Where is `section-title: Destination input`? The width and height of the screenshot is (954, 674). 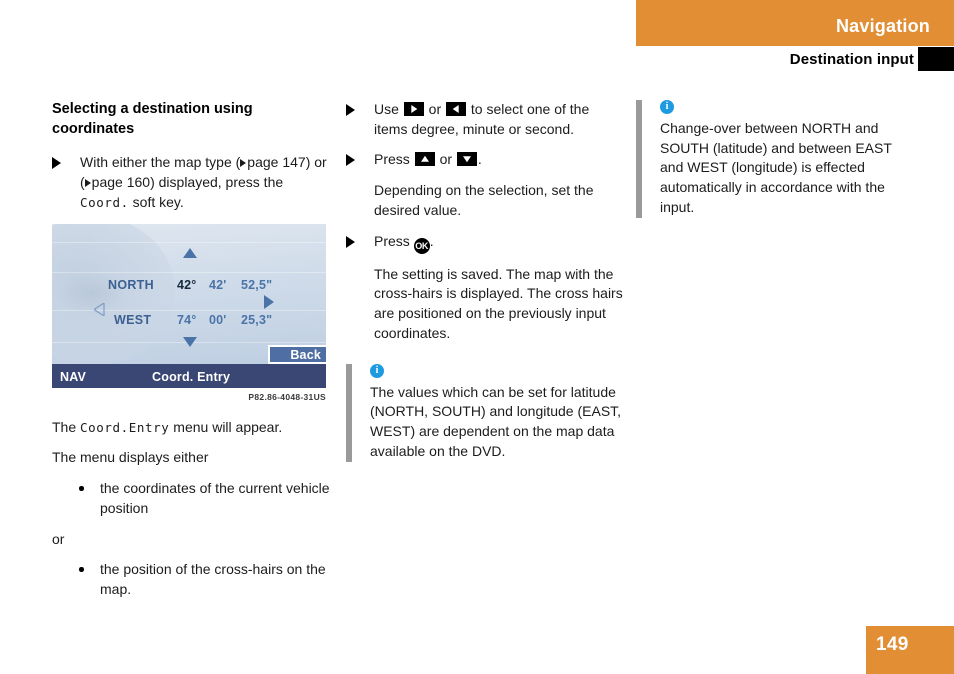
section-title: Destination input is located at coordinates (851, 59).